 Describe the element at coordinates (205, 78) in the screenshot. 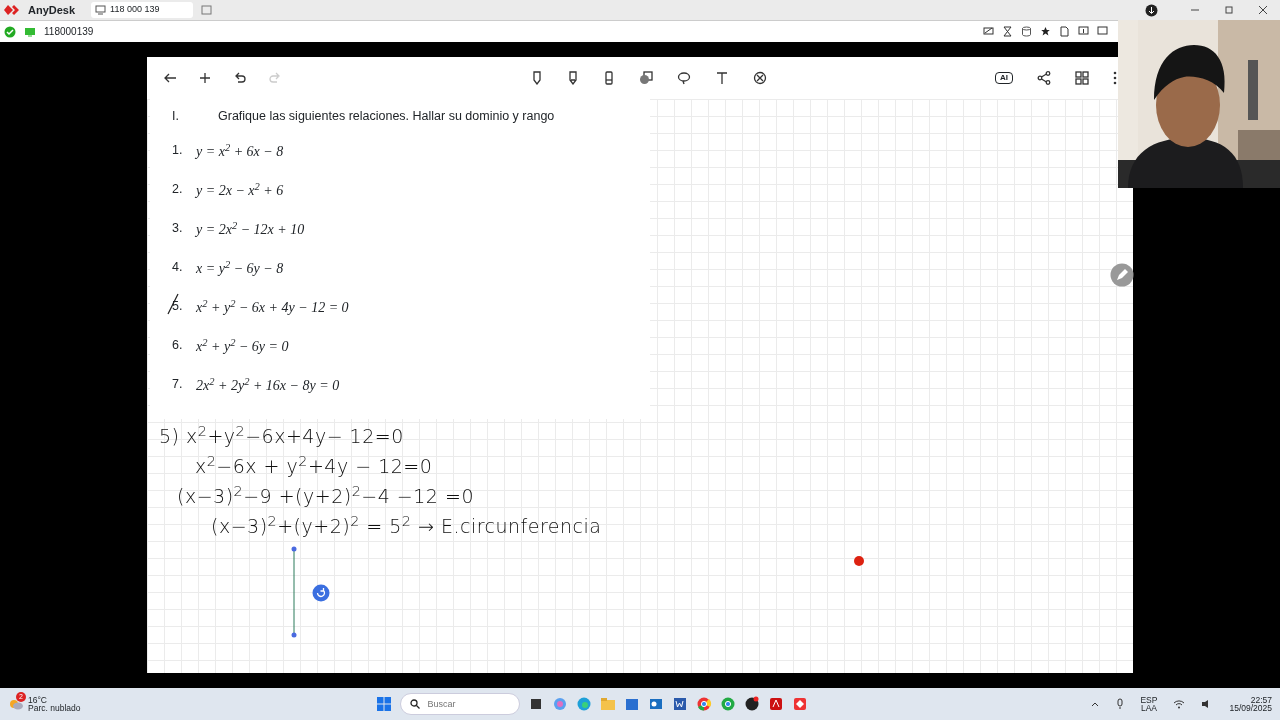

I see `add-icon` at that location.